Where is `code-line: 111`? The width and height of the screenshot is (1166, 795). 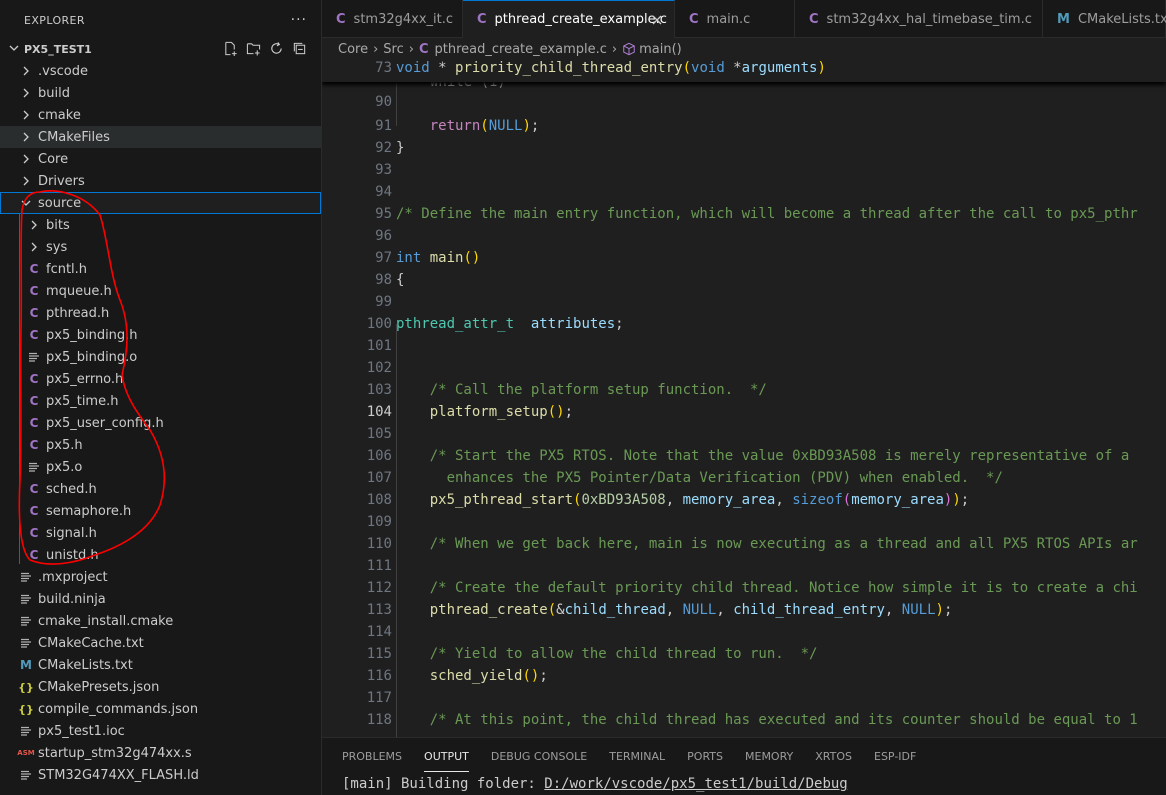 code-line: 111 is located at coordinates (744, 566).